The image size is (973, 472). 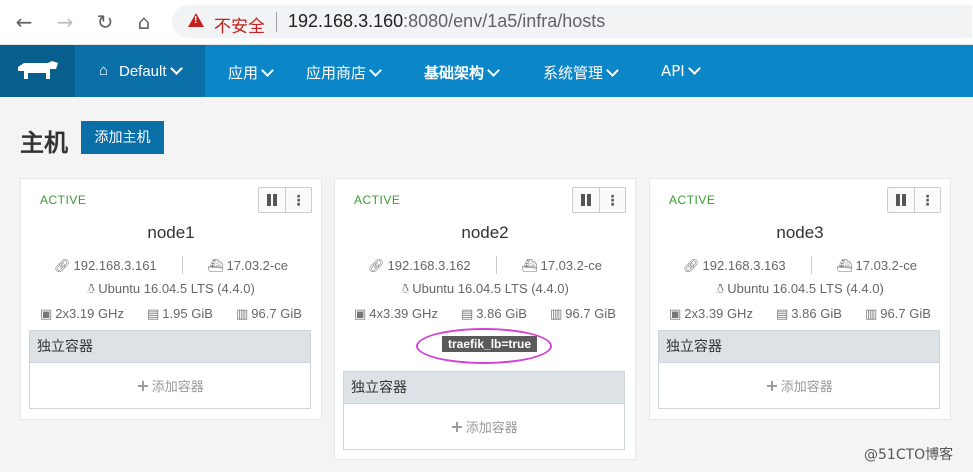 What do you see at coordinates (581, 72) in the screenshot?
I see `nav-admin: 系统管理` at bounding box center [581, 72].